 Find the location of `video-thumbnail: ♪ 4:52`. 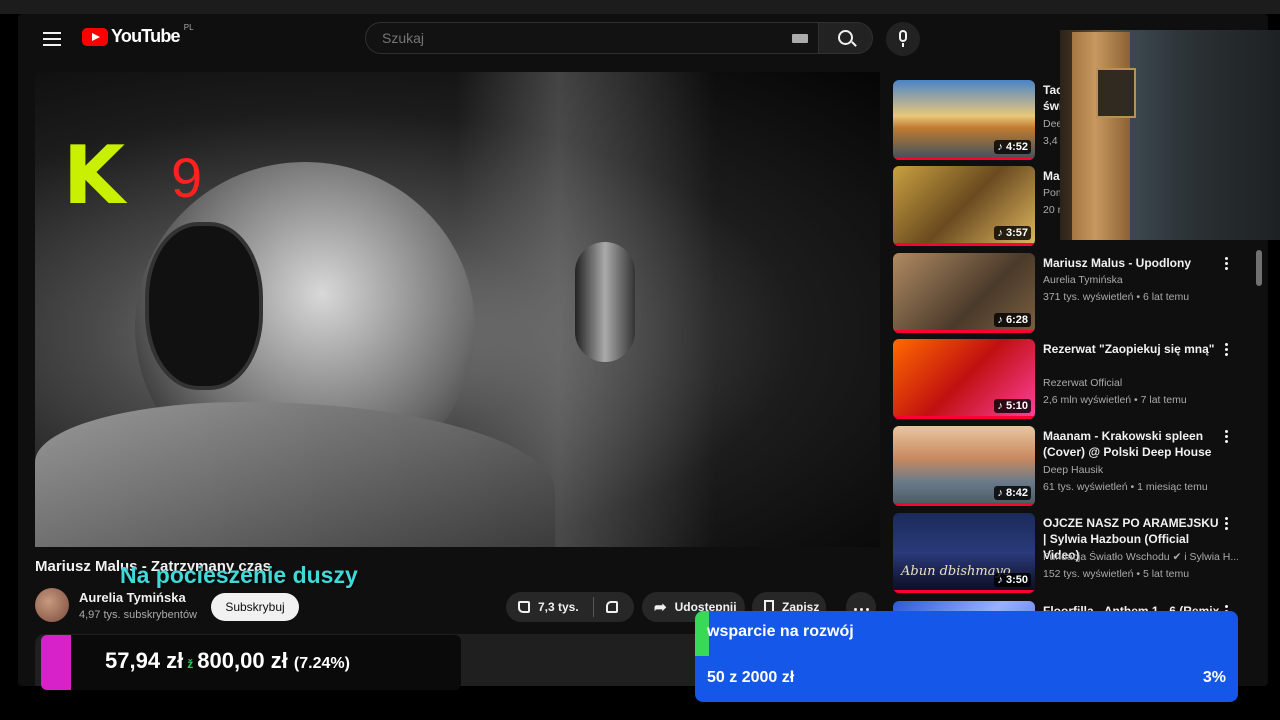

video-thumbnail: ♪ 4:52 is located at coordinates (964, 120).